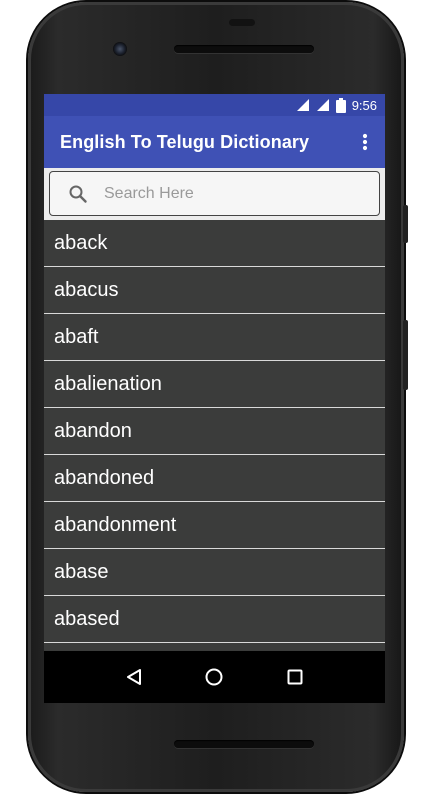 The height and width of the screenshot is (800, 432). Describe the element at coordinates (185, 141) in the screenshot. I see `app-title: English To Telugu Dictionary` at that location.